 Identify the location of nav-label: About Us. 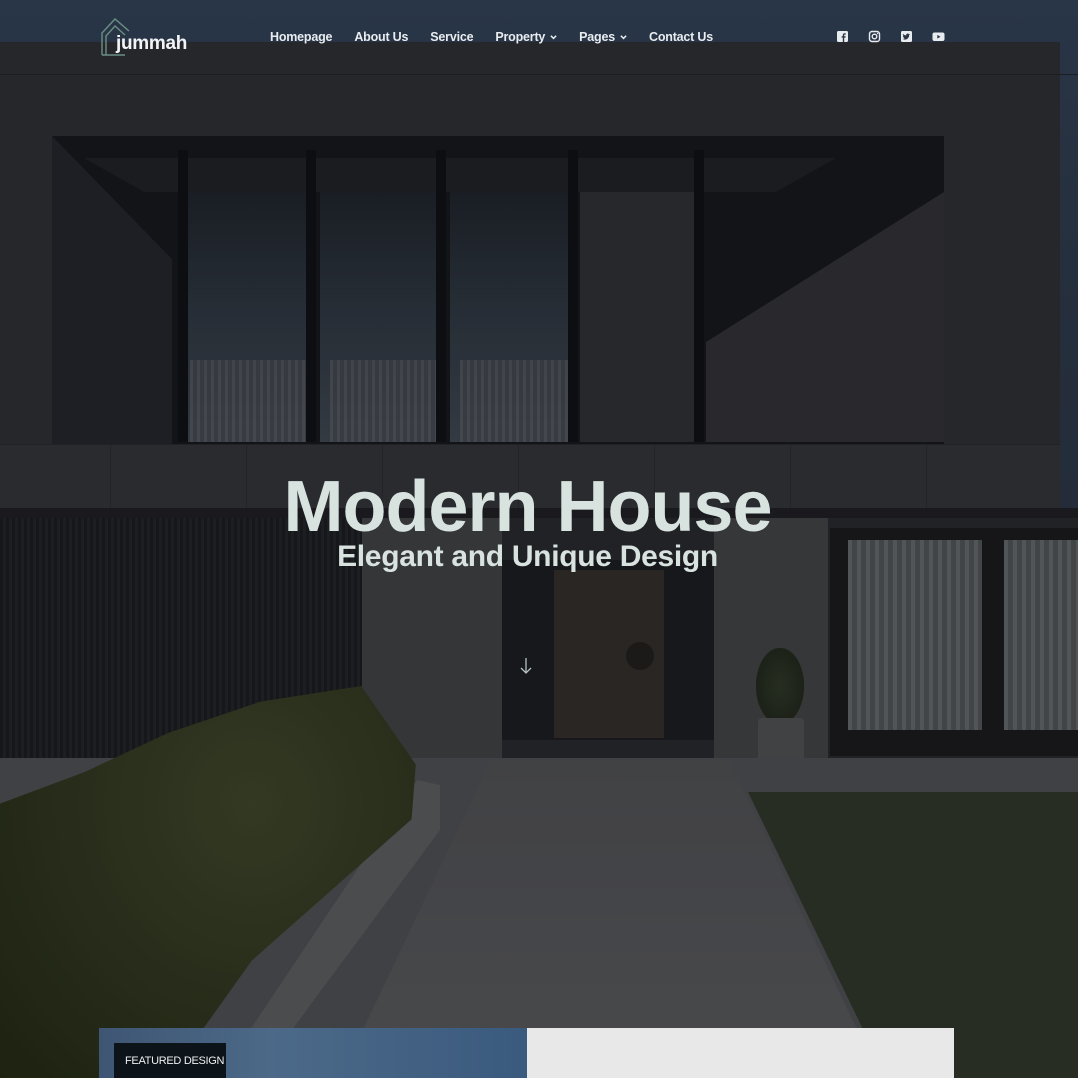
(381, 37).